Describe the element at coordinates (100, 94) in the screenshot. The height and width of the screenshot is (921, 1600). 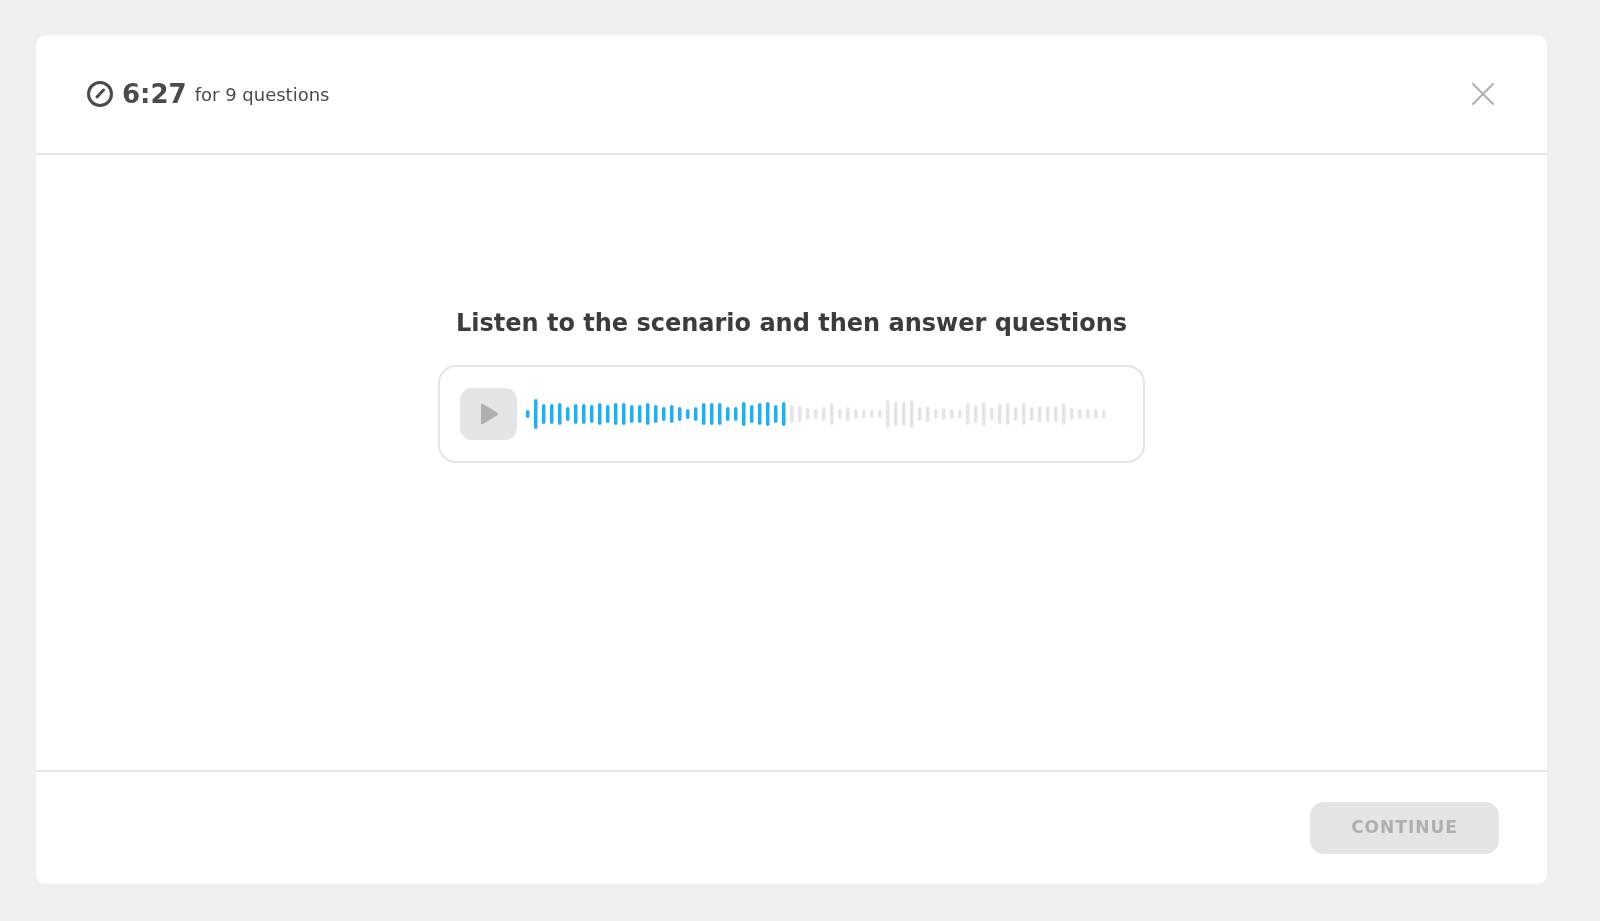
I see `timer-icon` at that location.